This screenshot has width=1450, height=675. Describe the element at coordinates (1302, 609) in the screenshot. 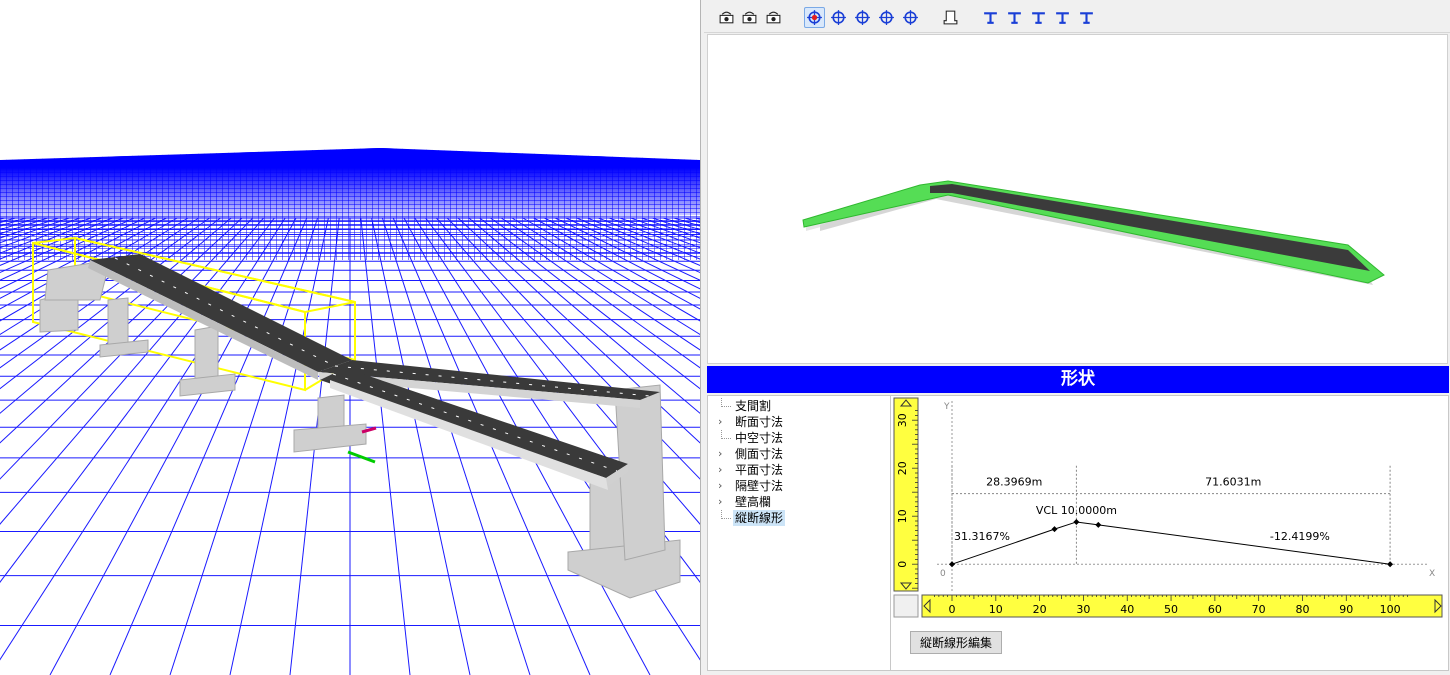

I see `x-tick-label: 80` at that location.